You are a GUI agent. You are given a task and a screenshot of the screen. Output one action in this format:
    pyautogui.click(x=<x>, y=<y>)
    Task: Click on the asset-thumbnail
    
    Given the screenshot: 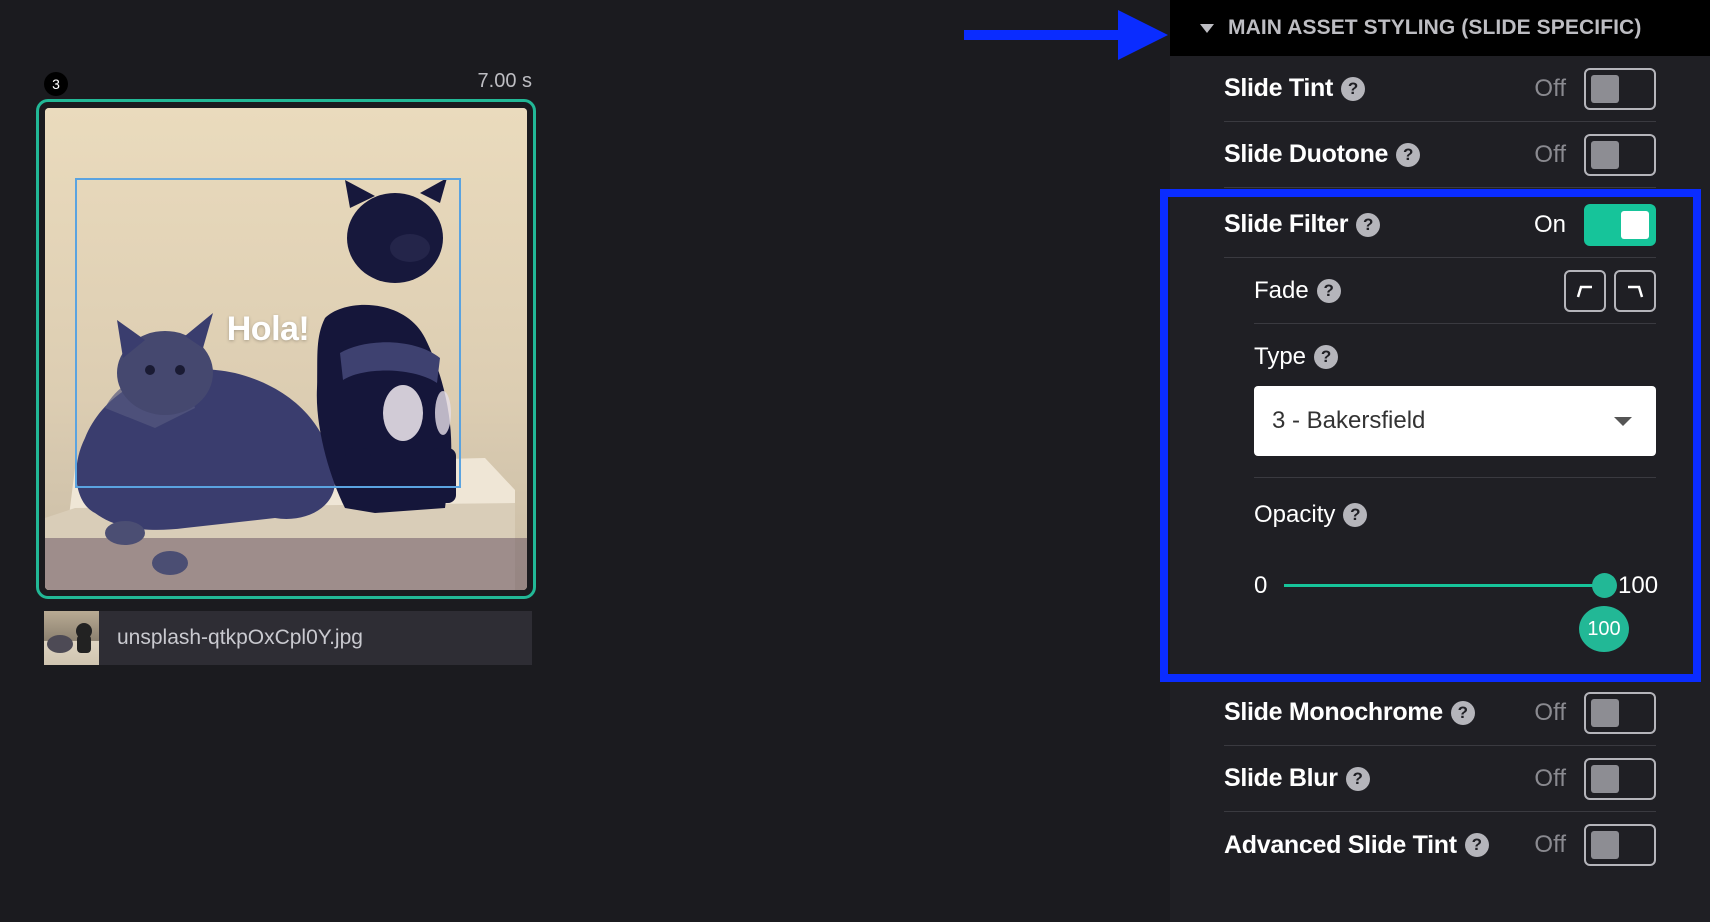 What is the action you would take?
    pyautogui.click(x=71, y=638)
    